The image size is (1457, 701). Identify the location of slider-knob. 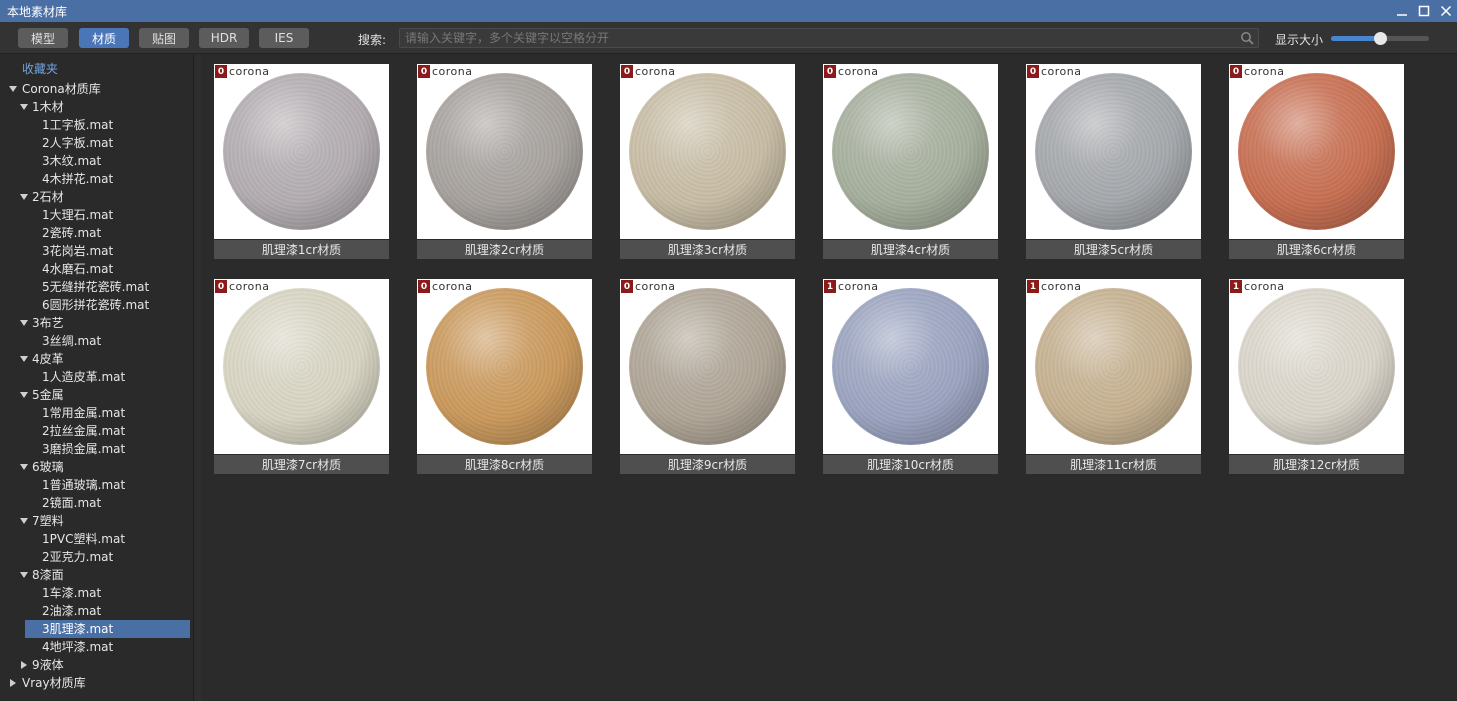
(1380, 38).